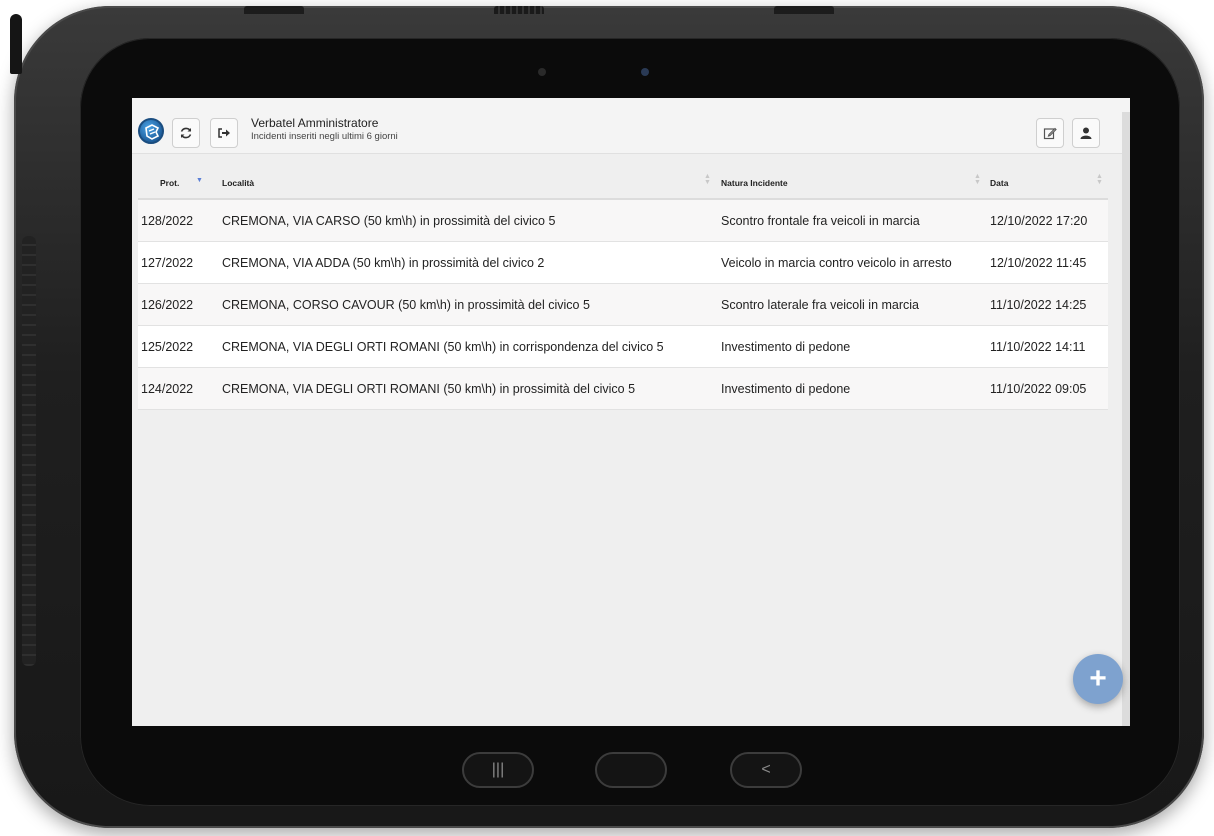 The width and height of the screenshot is (1214, 836). I want to click on user-icon, so click(1086, 133).